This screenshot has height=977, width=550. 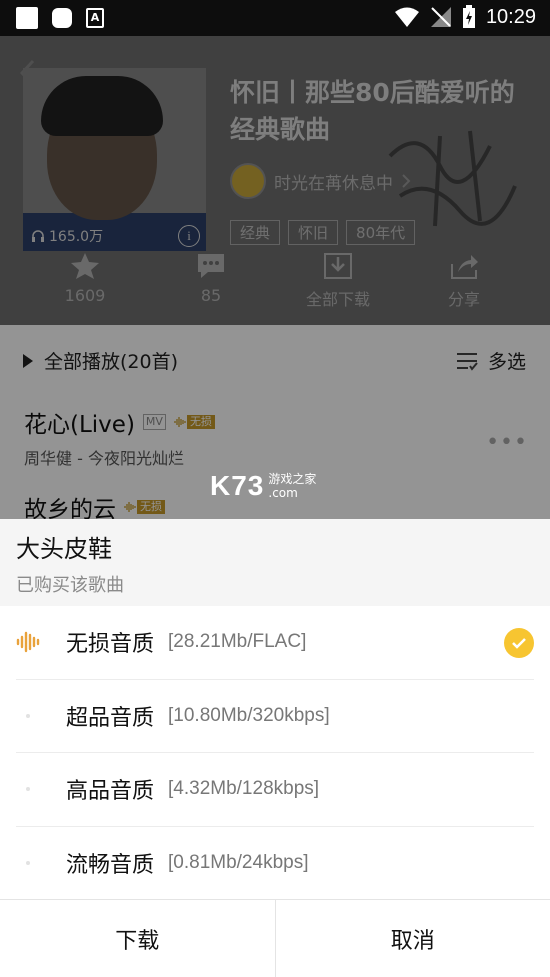 What do you see at coordinates (238, 862) in the screenshot?
I see `quality-detail: [0.81Mb/24kbps]` at bounding box center [238, 862].